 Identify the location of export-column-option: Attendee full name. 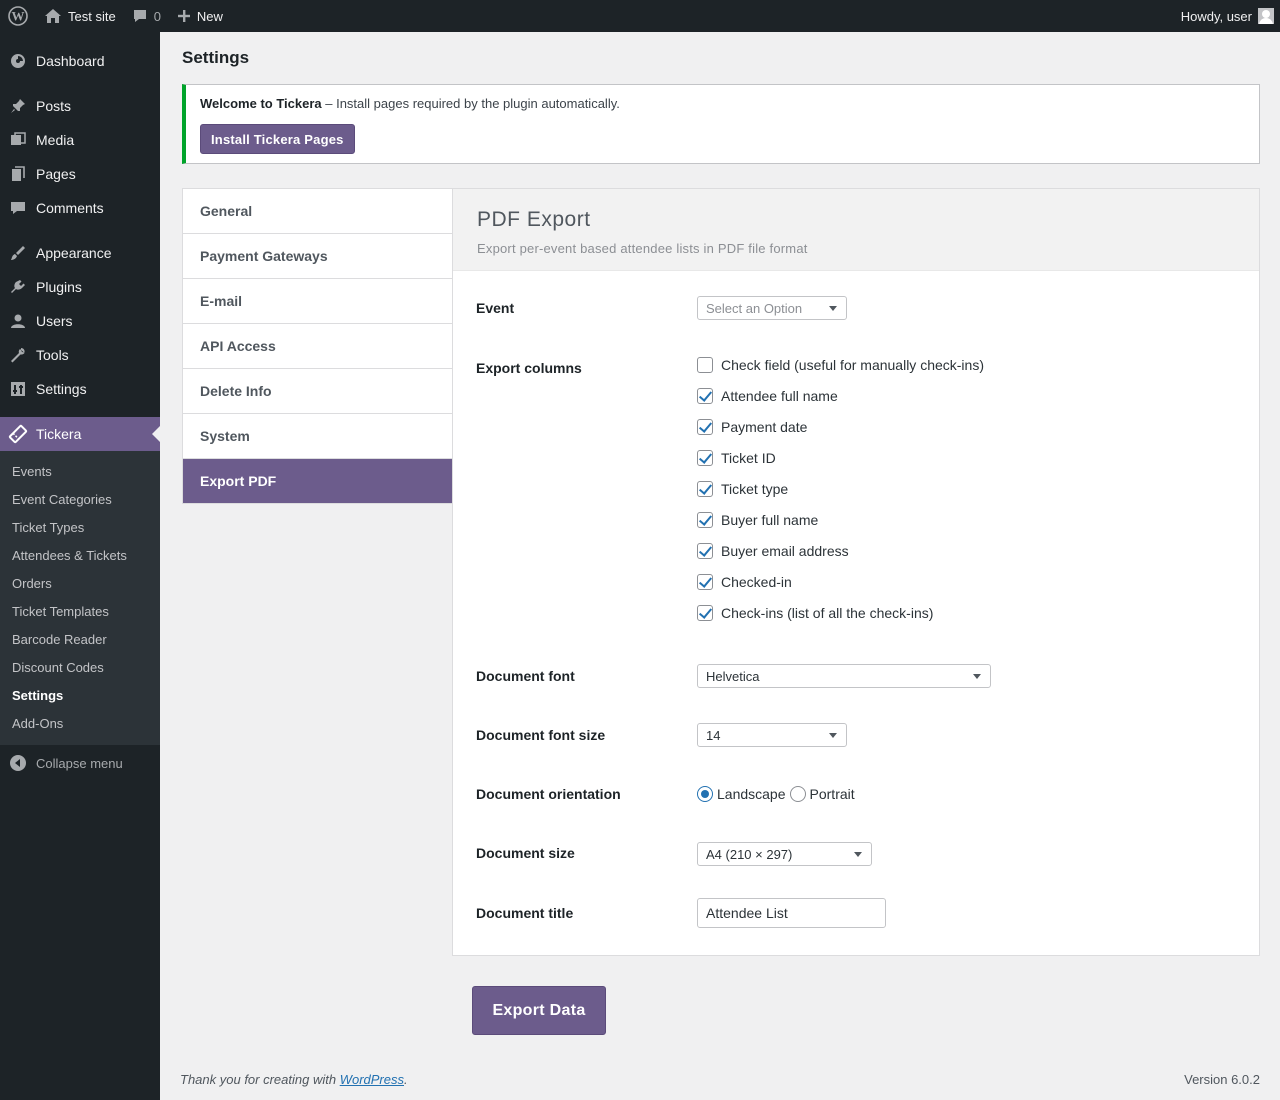
(767, 396).